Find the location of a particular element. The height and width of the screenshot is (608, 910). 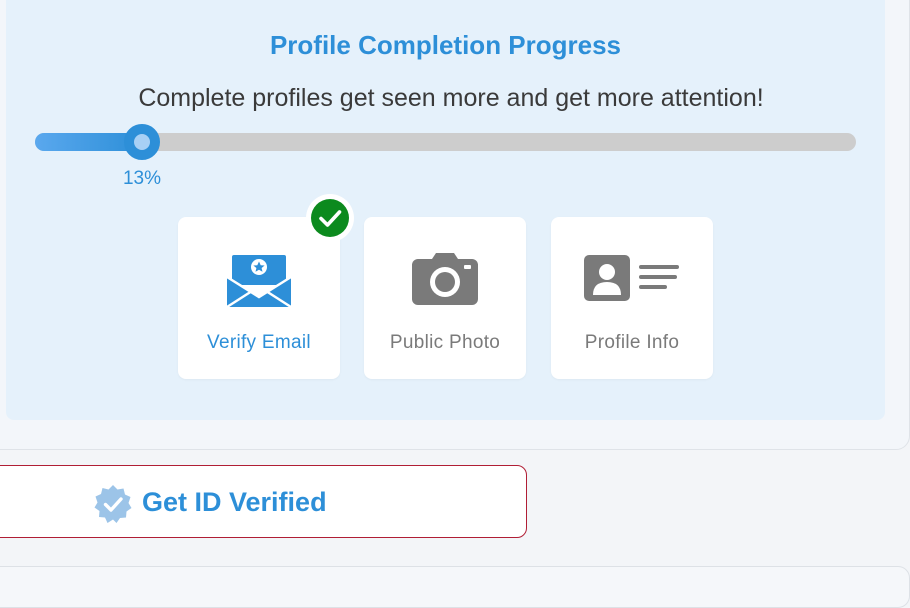

get-id-verified-label: Get ID Verified is located at coordinates (234, 502).